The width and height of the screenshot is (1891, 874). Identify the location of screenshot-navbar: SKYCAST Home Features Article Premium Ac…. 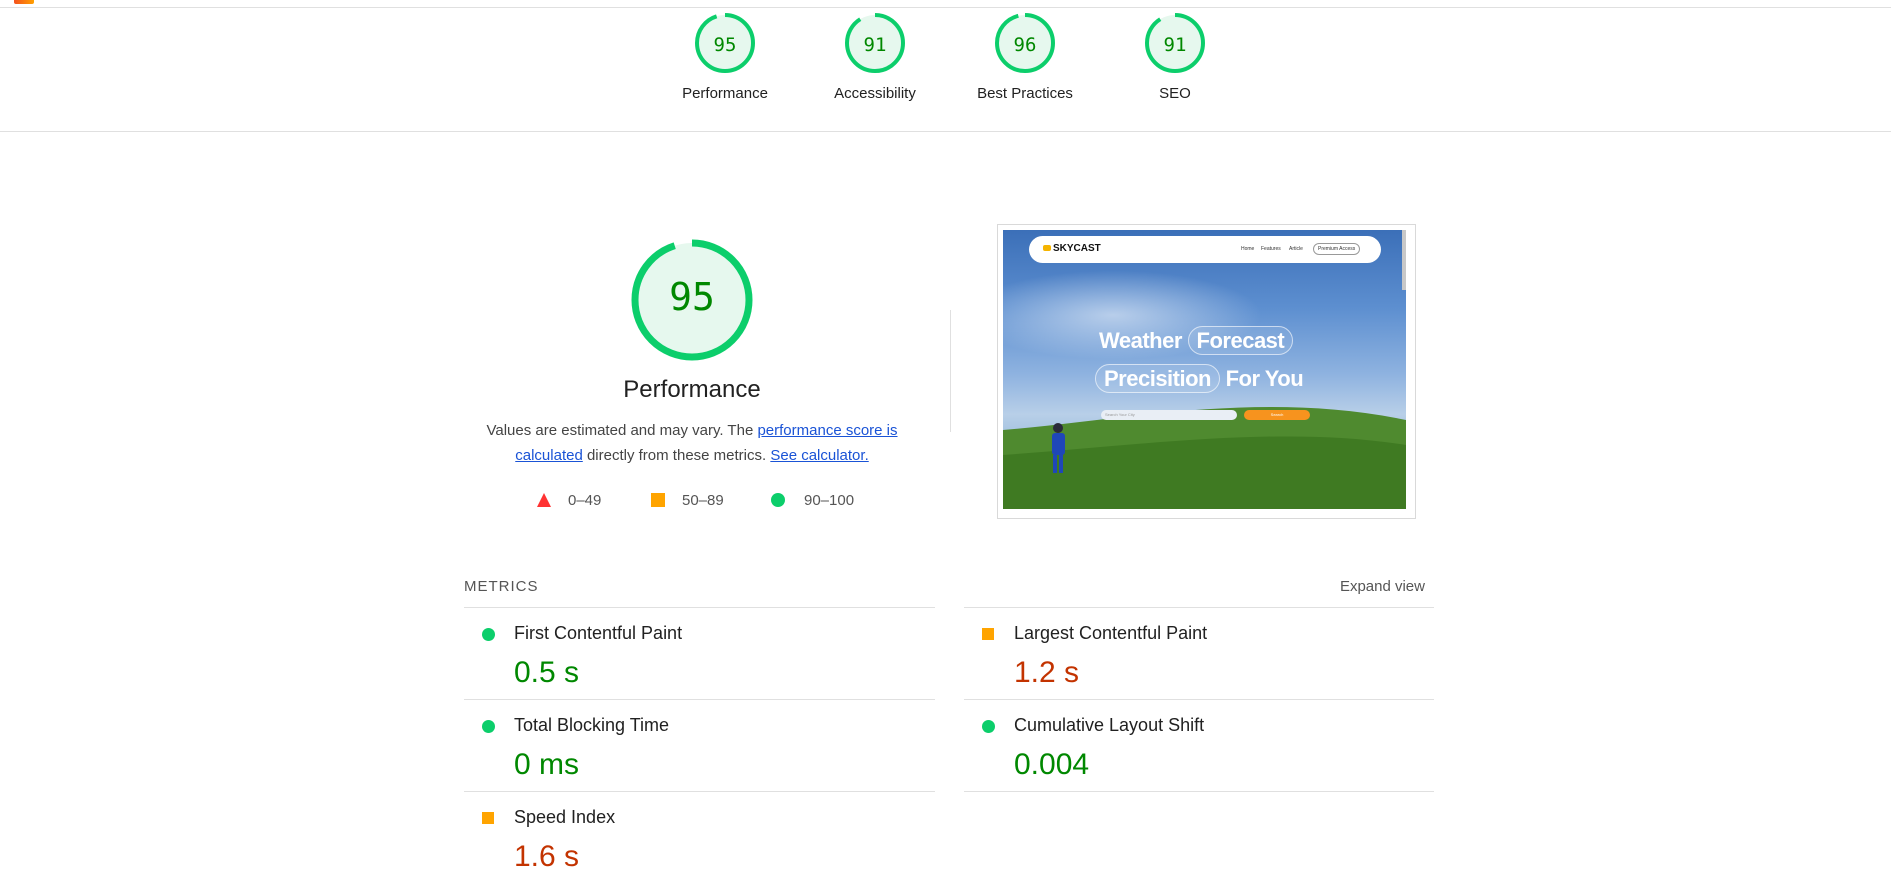
(1205, 249).